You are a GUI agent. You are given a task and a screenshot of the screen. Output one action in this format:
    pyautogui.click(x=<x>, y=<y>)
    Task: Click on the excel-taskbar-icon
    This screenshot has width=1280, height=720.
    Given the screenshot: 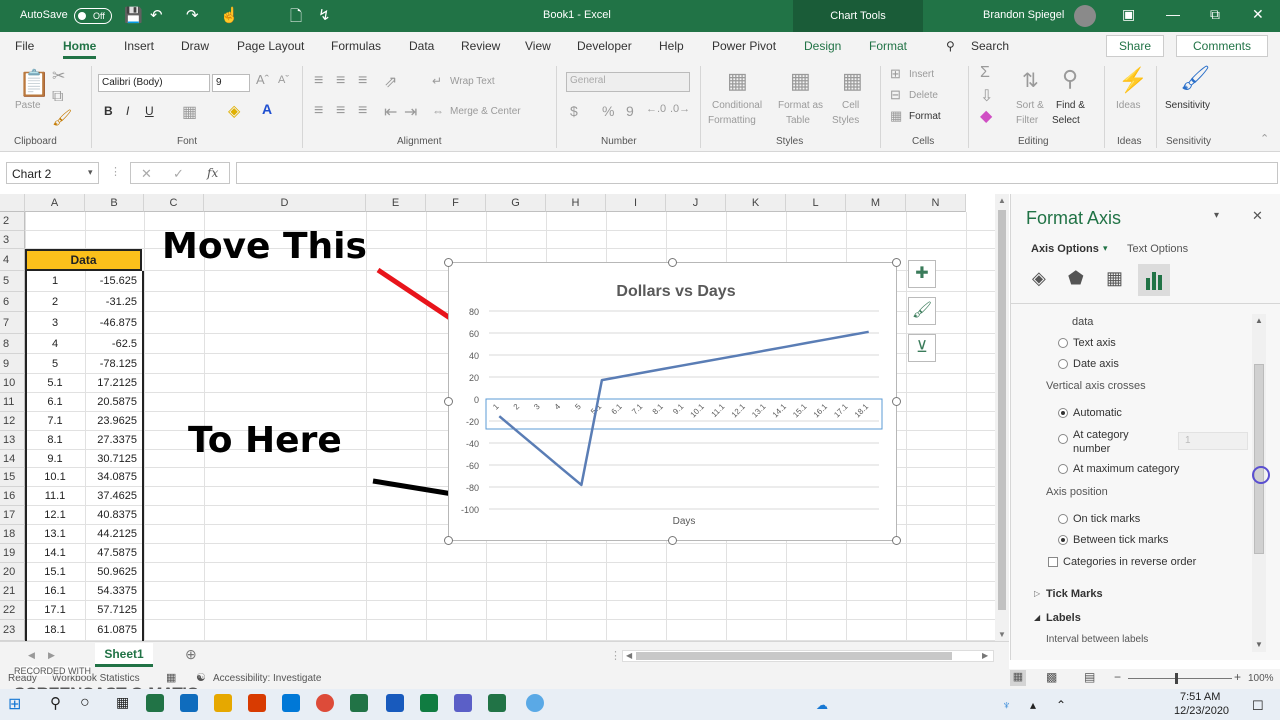 What is the action you would take?
    pyautogui.click(x=155, y=703)
    